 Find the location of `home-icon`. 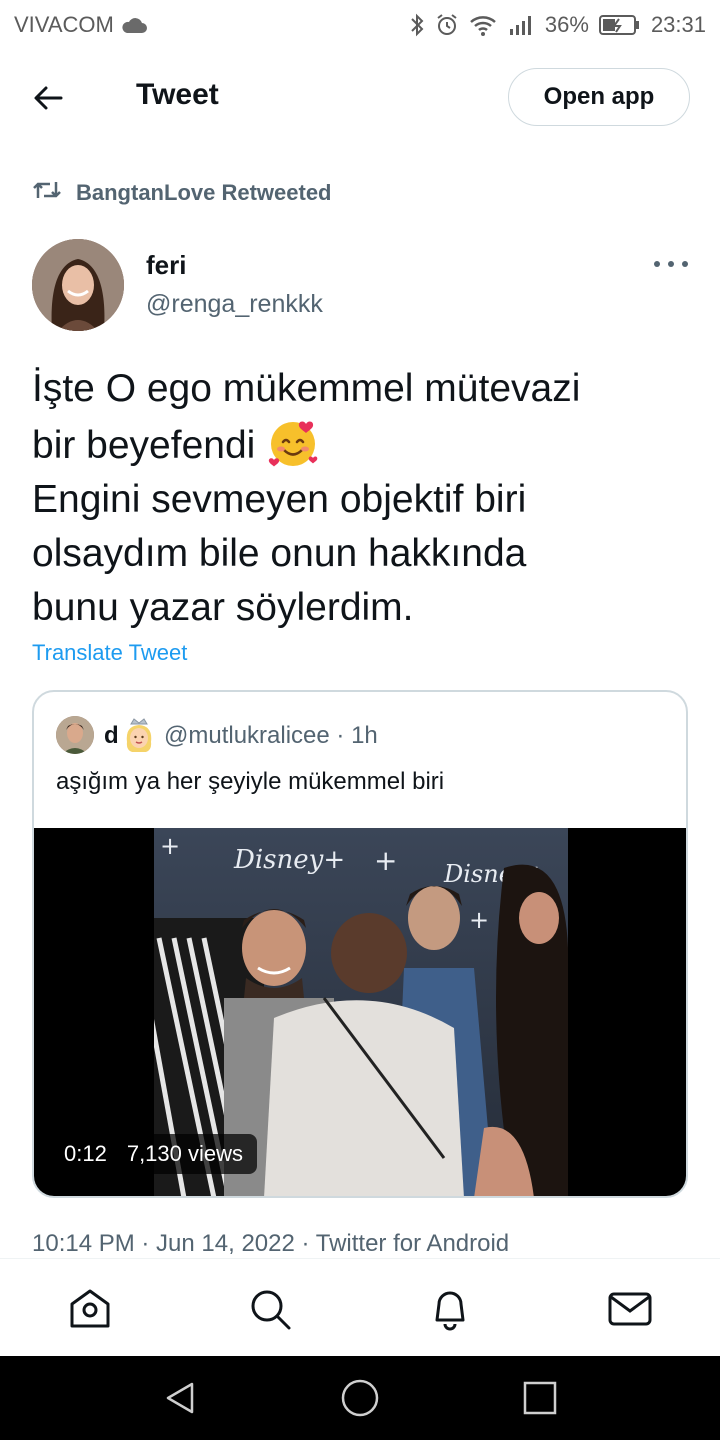

home-icon is located at coordinates (90, 1308).